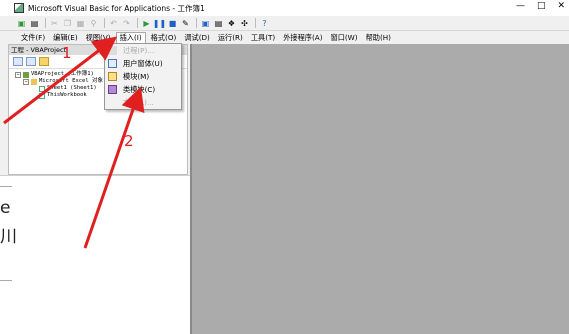 The image size is (569, 334). Describe the element at coordinates (67, 23) in the screenshot. I see `copy-icon: ❐` at that location.